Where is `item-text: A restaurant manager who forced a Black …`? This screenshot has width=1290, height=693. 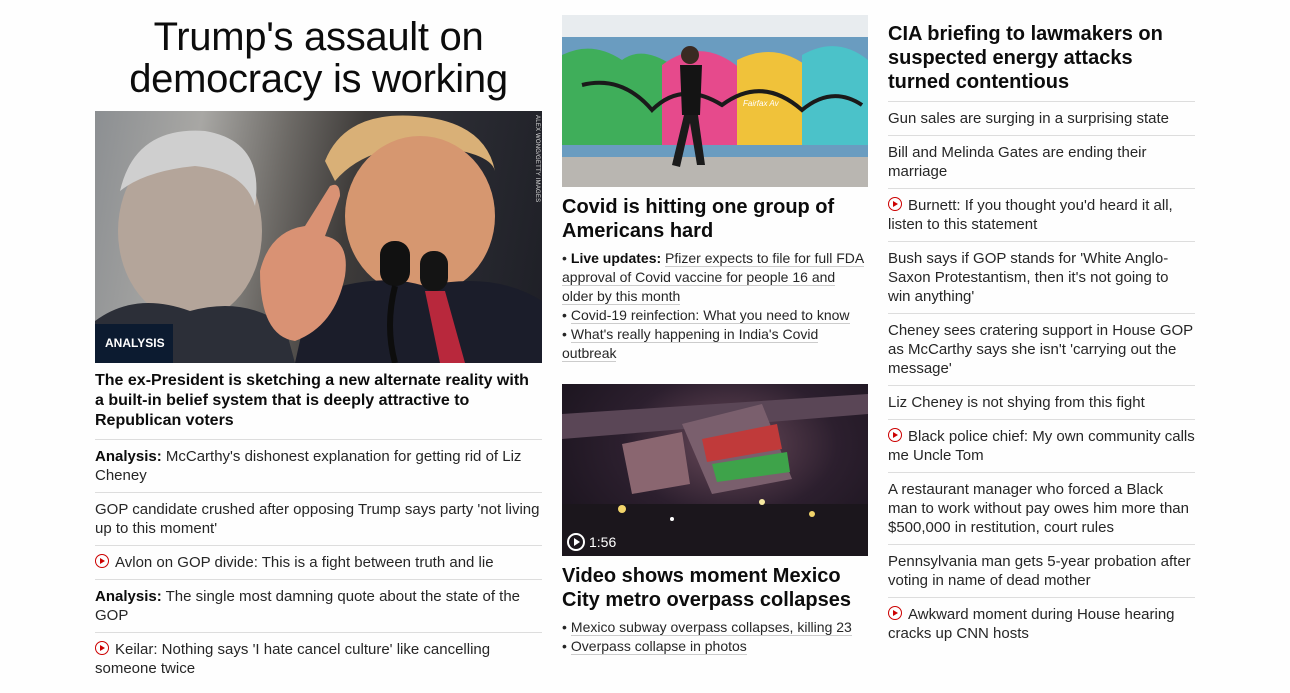
item-text: A restaurant manager who forced a Black … is located at coordinates (1038, 508).